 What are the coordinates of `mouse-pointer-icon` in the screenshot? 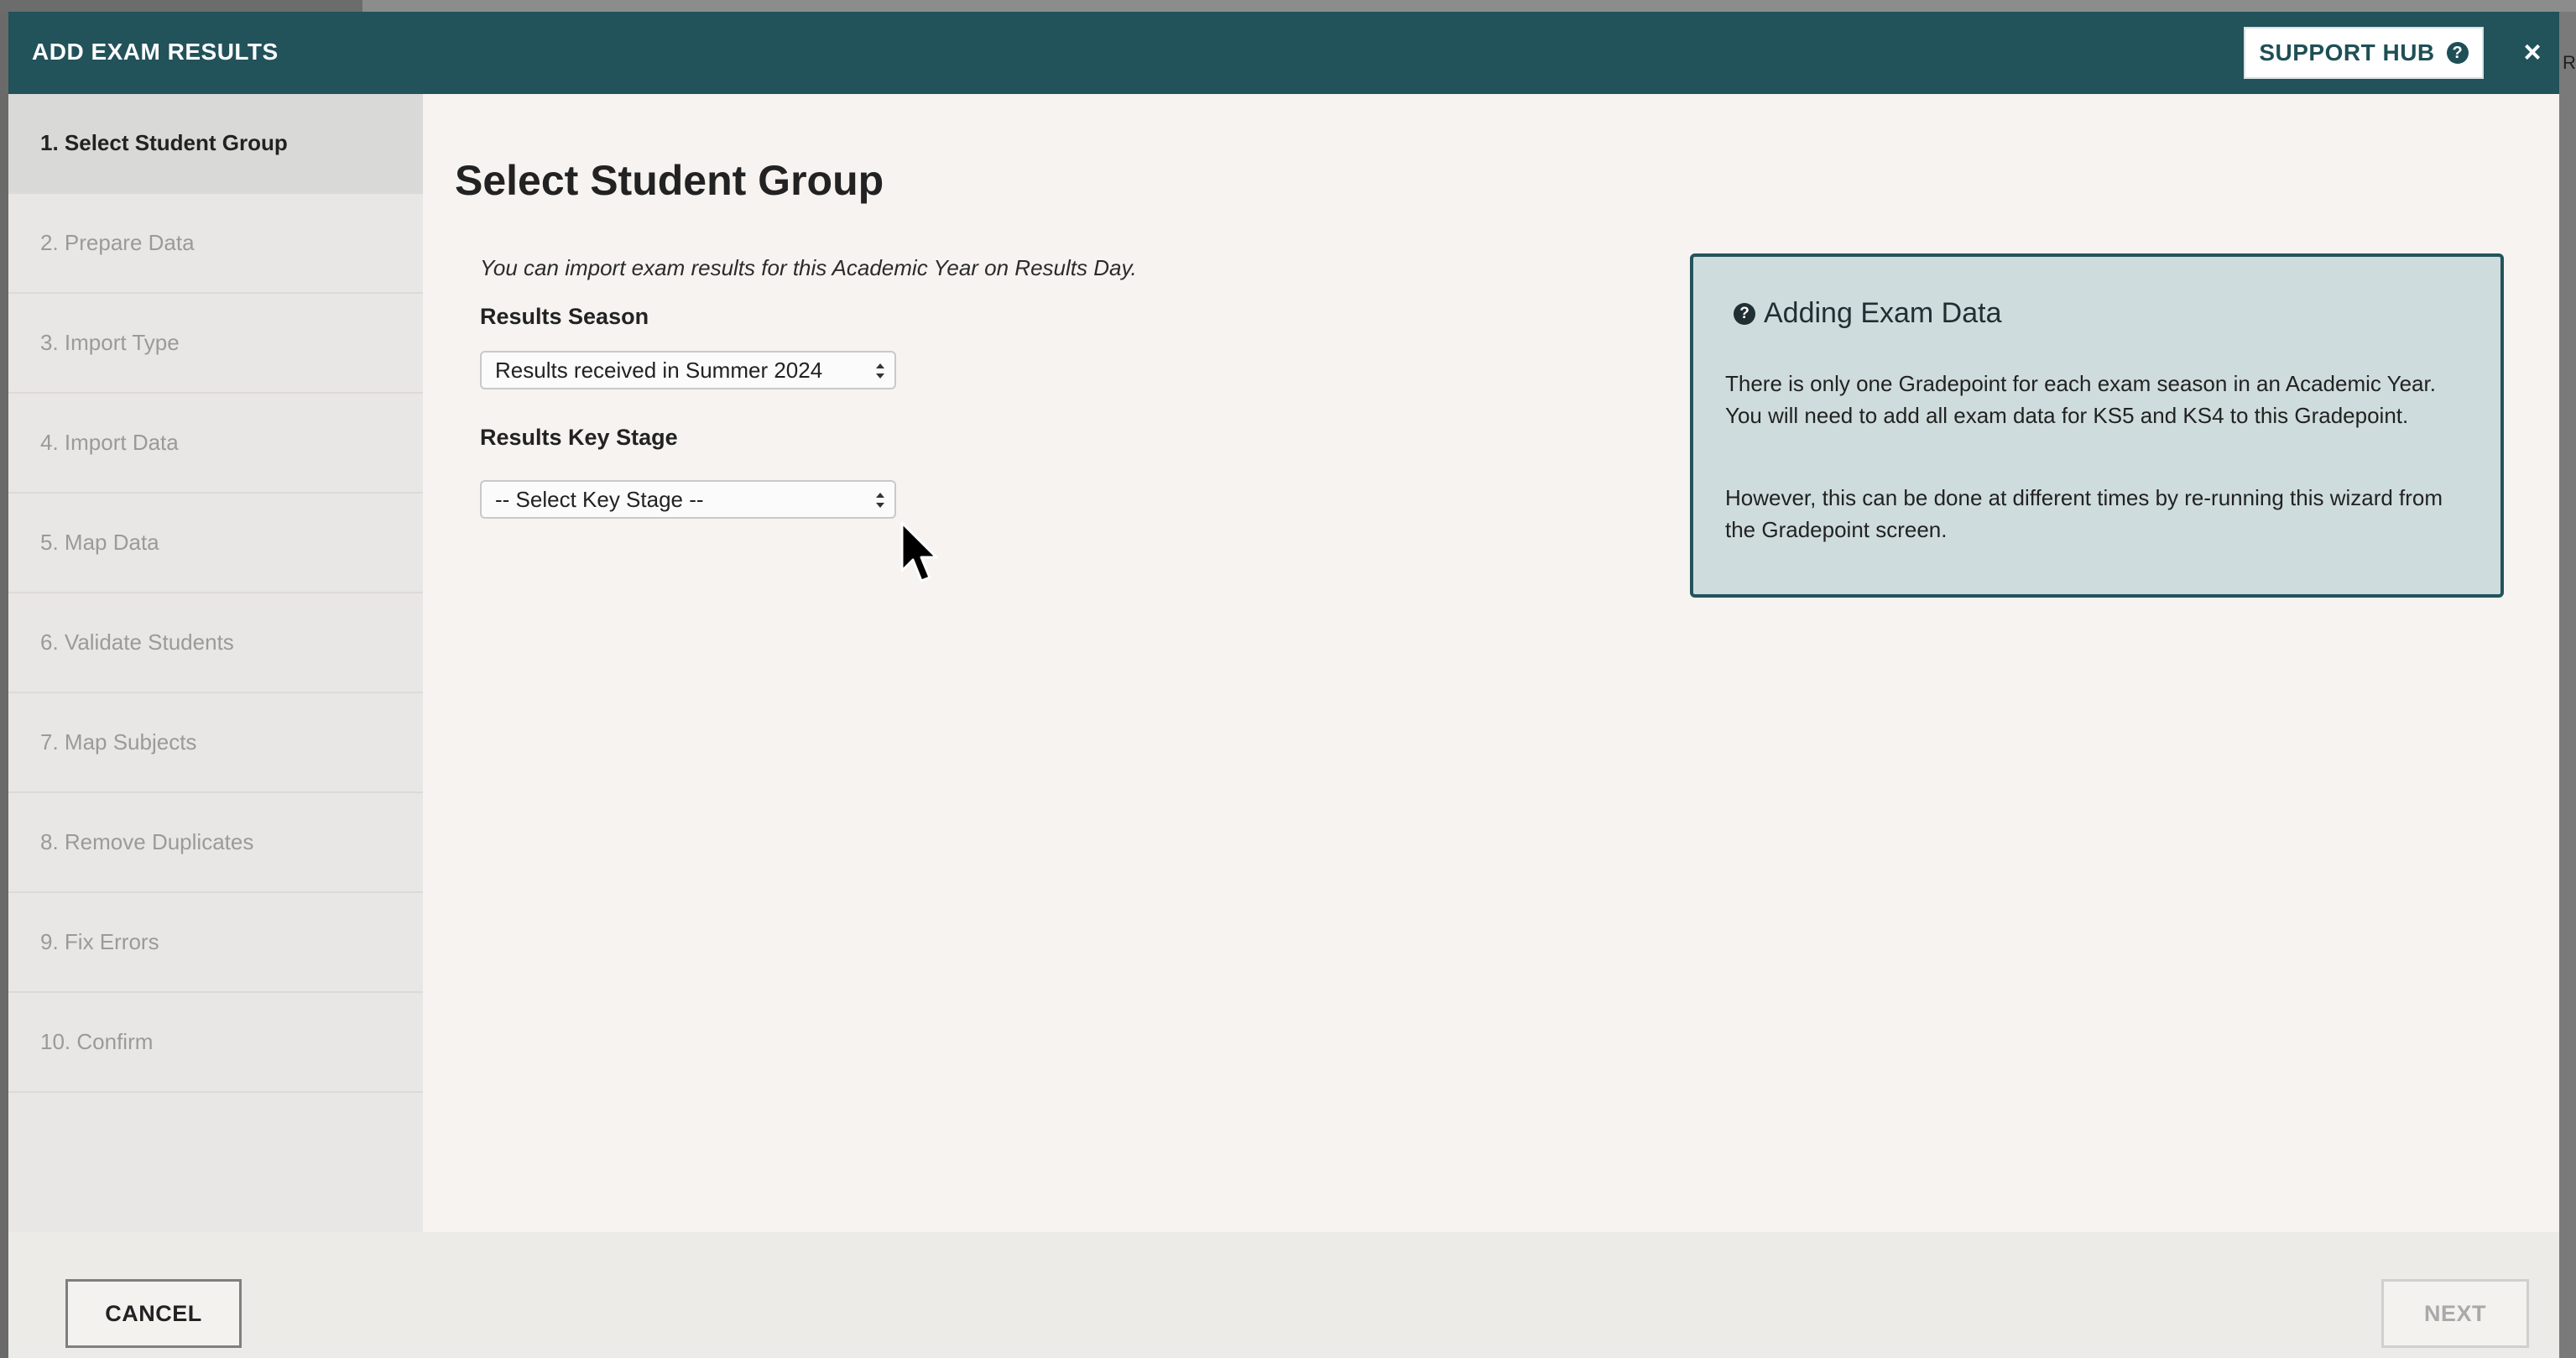 It's located at (919, 551).